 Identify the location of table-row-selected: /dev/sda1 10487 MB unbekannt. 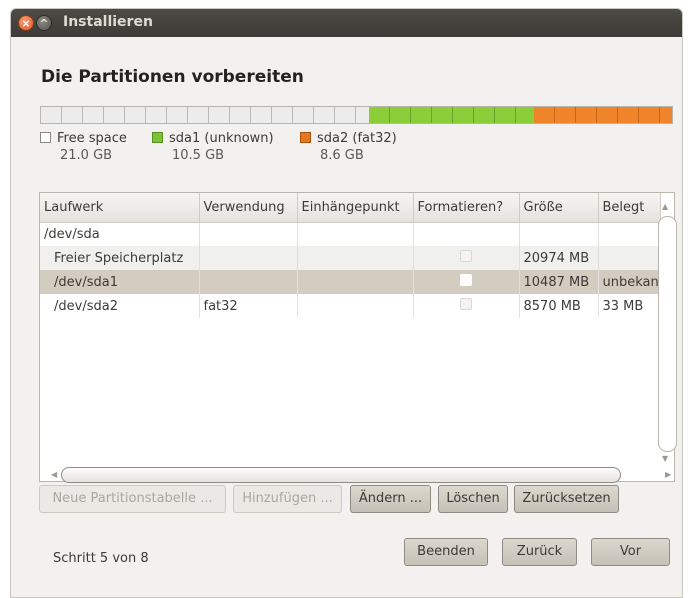
(350, 282).